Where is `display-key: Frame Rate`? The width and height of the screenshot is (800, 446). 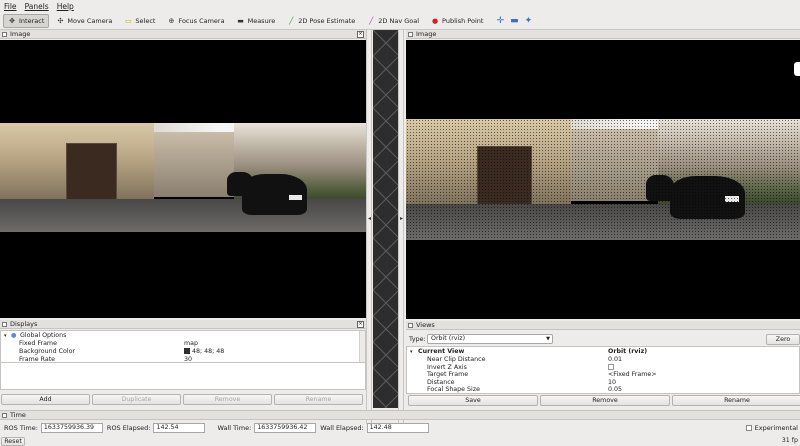 display-key: Frame Rate is located at coordinates (37, 359).